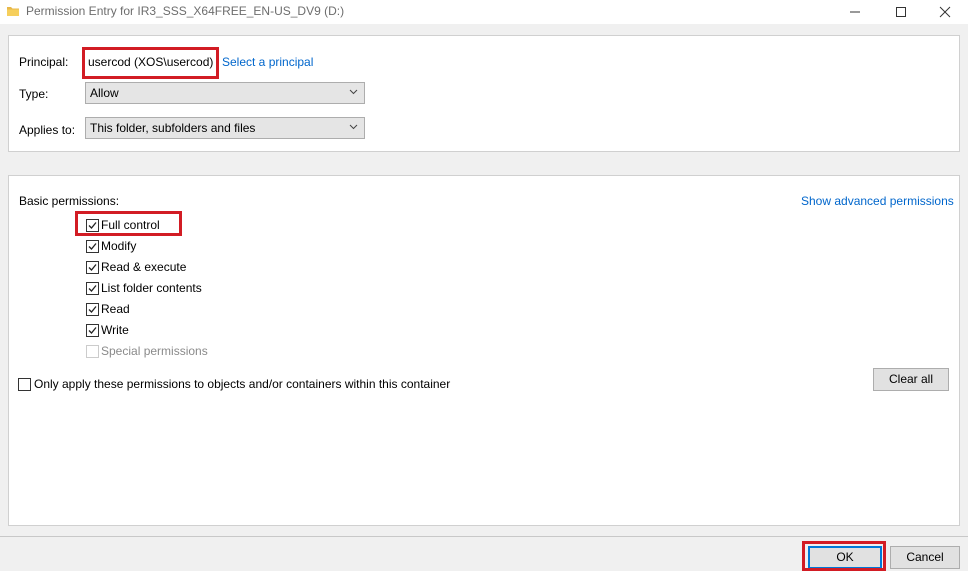 The image size is (968, 571). I want to click on only-apply-checkbox, so click(24, 384).